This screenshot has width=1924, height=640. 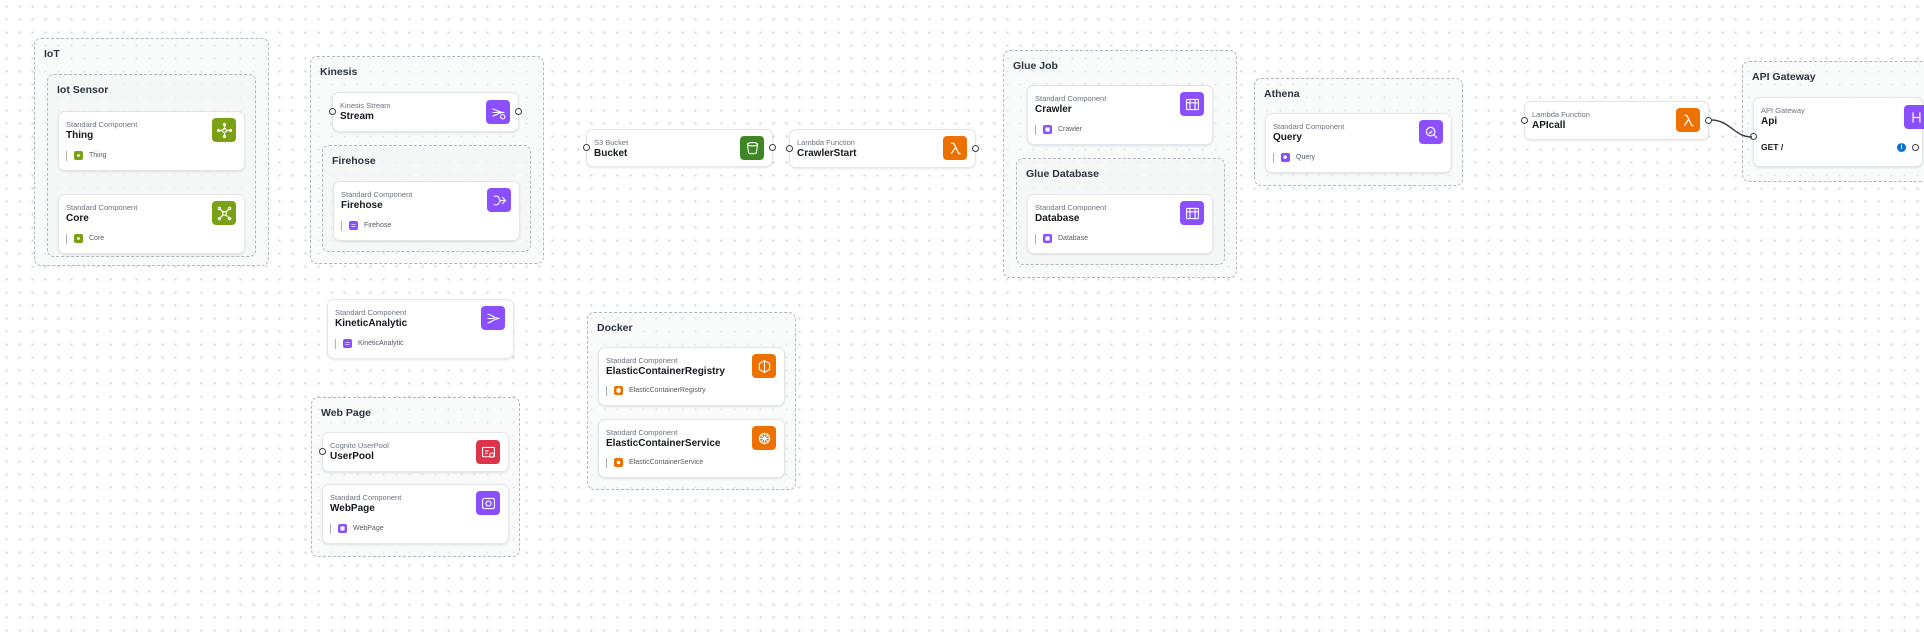 I want to click on connection-apicall-to-api, so click(x=1731, y=128).